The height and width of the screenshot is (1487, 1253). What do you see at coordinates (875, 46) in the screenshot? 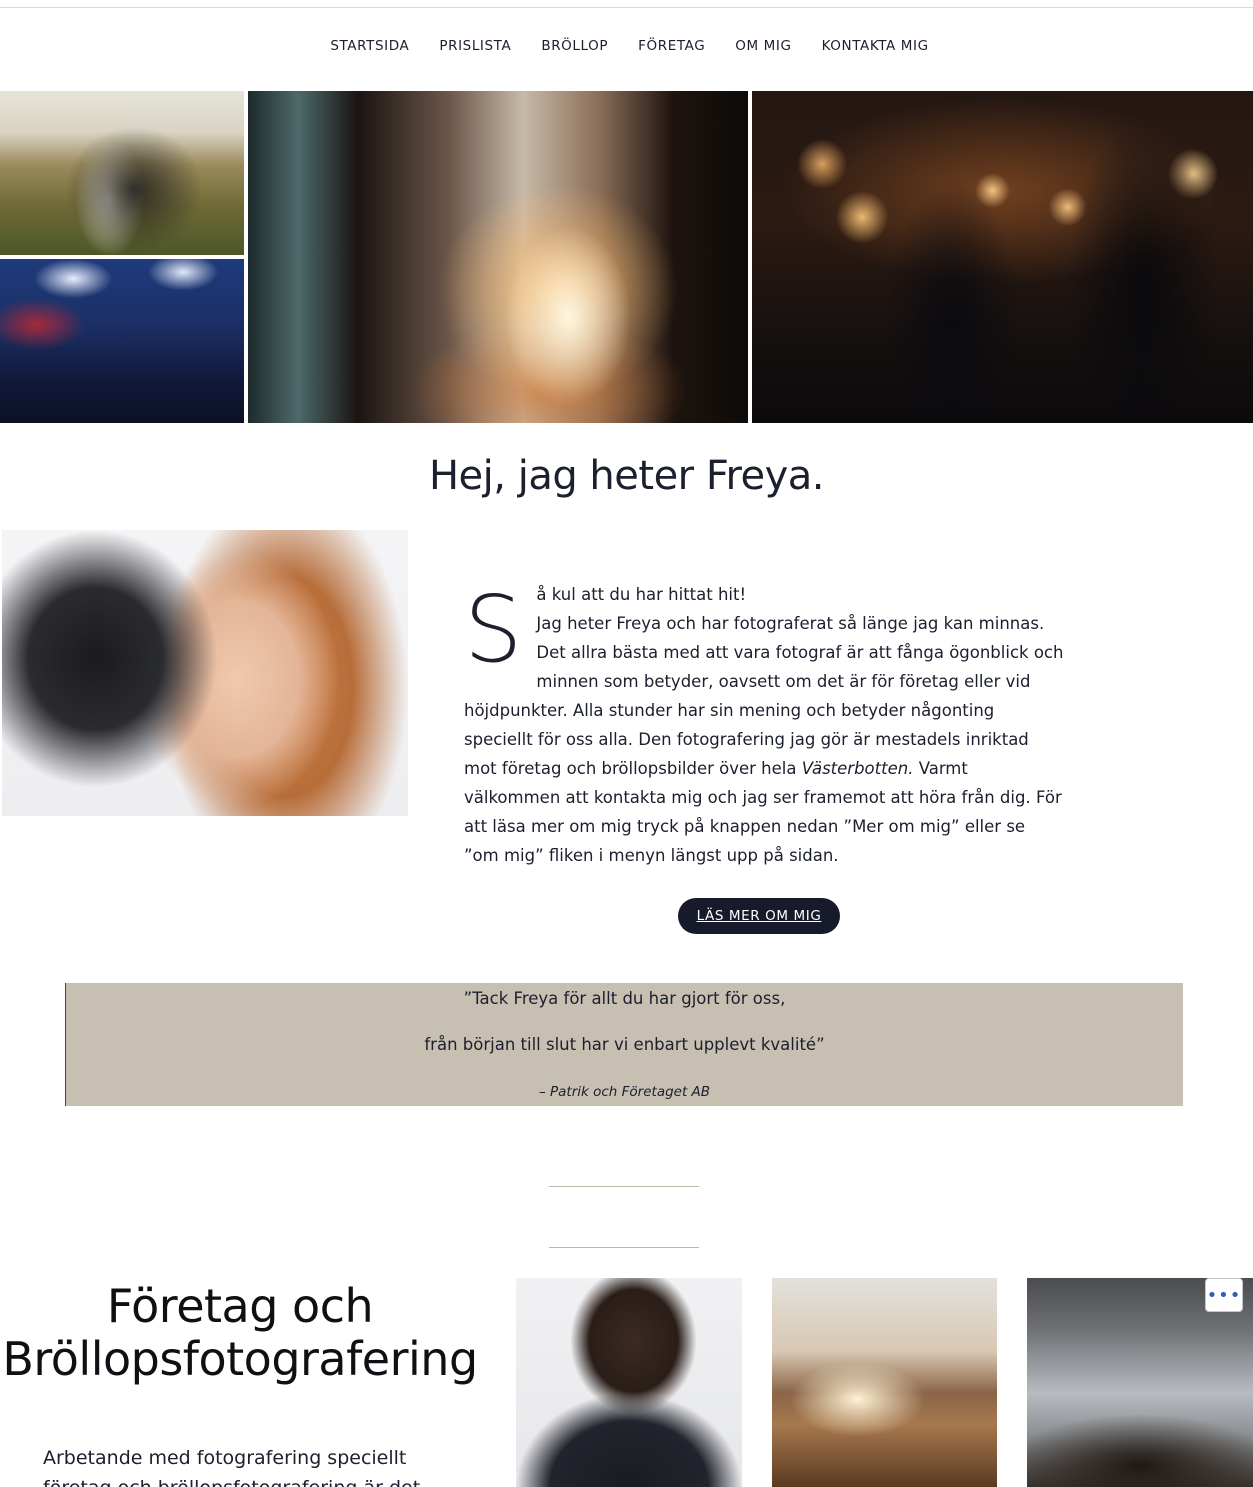
I see `nav-item-kontakta-mig: KONTAKTA MIG` at bounding box center [875, 46].